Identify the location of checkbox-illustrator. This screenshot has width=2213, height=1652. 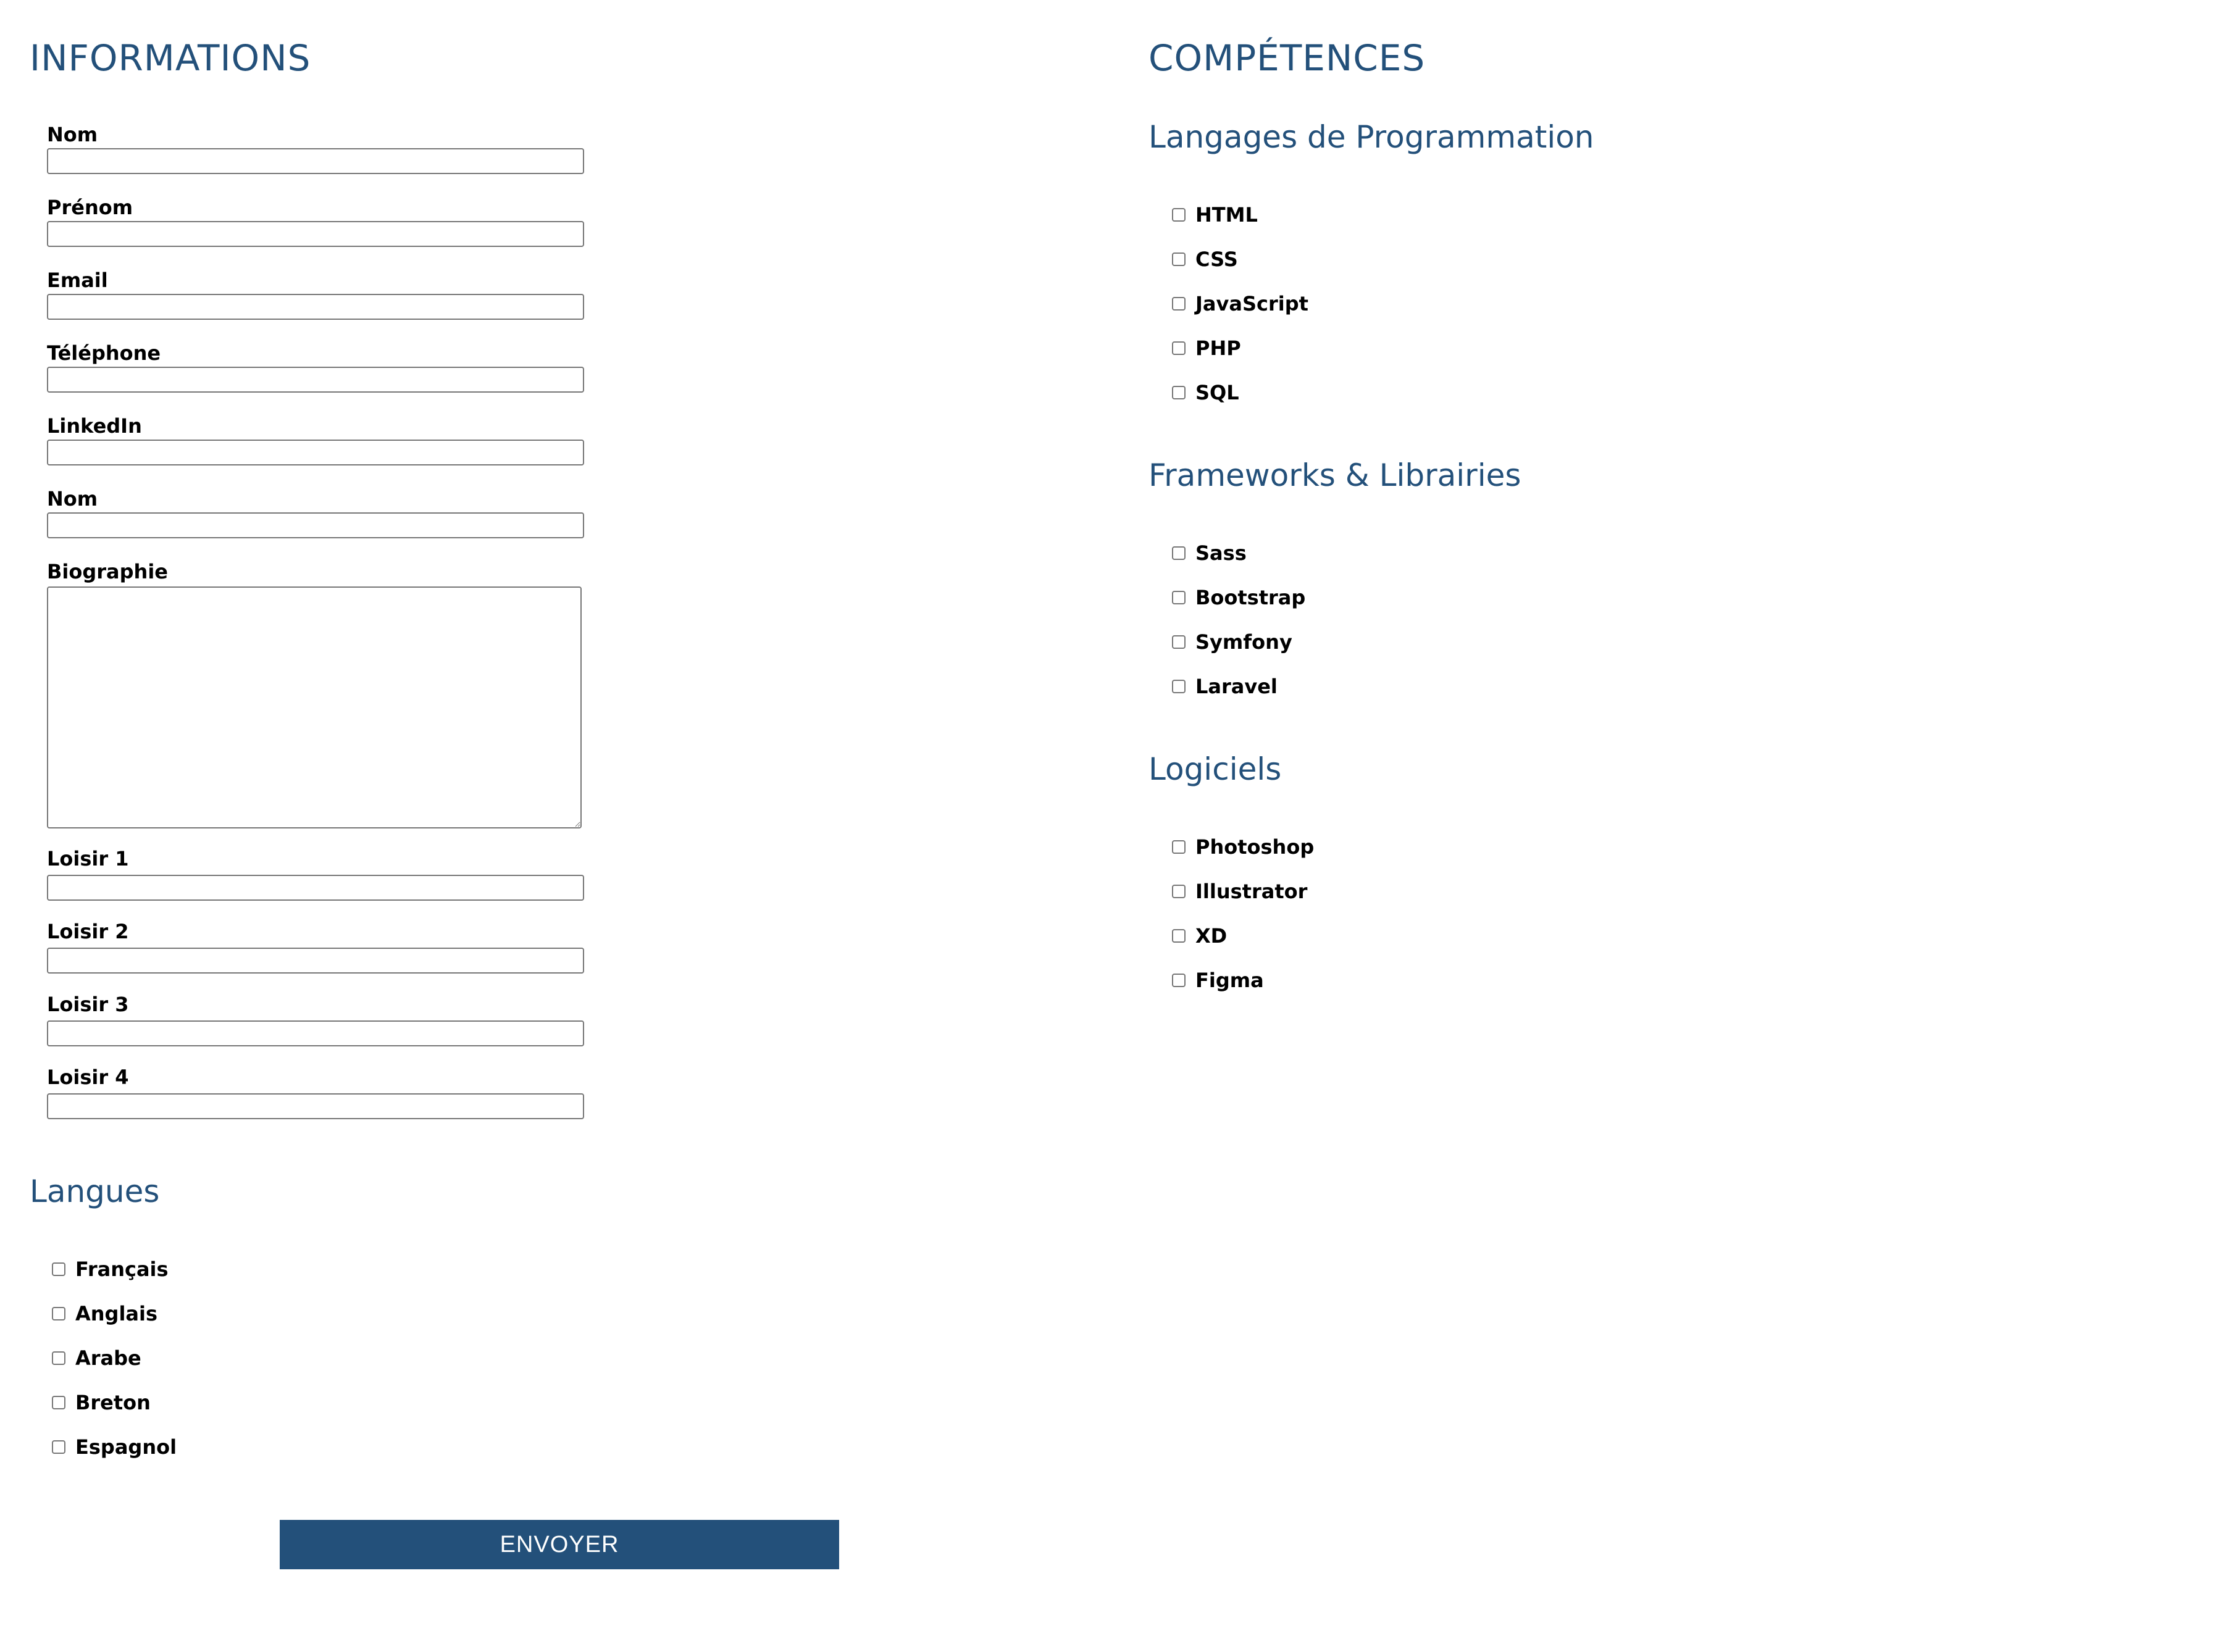
(1179, 891).